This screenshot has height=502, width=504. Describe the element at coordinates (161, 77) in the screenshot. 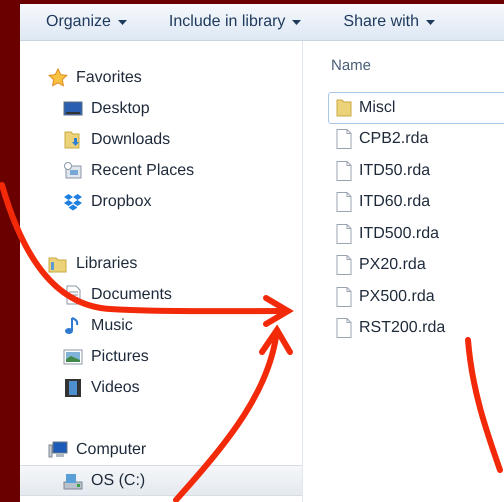

I see `navigation-item: Favorites` at that location.